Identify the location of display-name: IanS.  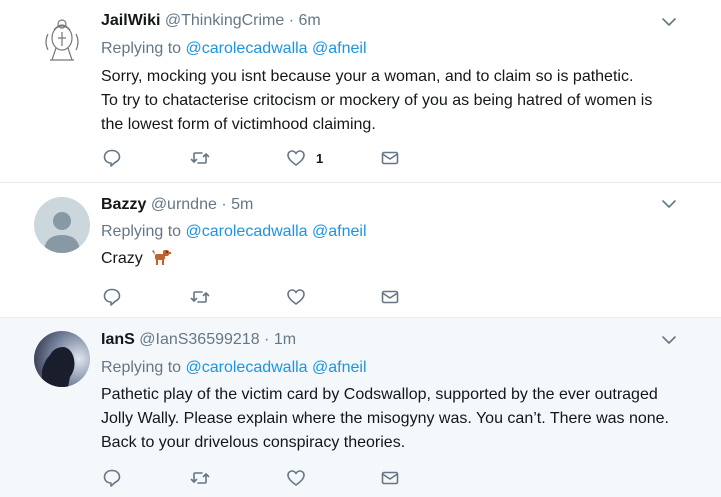
(118, 339).